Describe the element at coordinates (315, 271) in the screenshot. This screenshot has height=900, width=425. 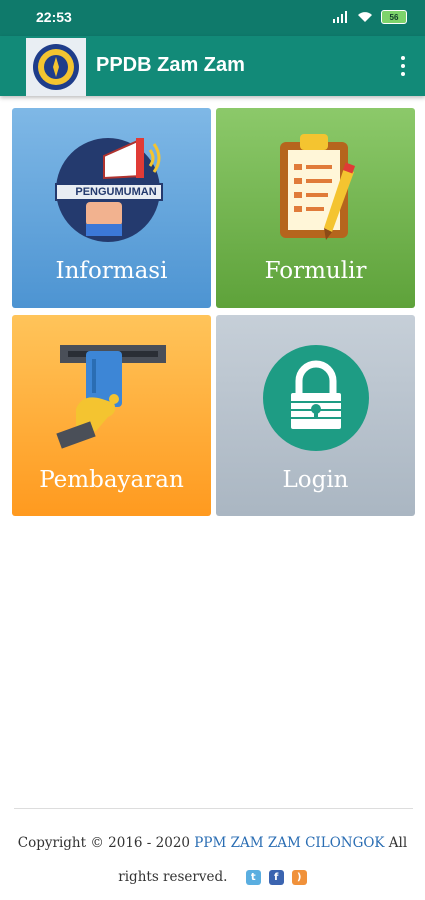
I see `tile-label-formulir: Formulir` at that location.